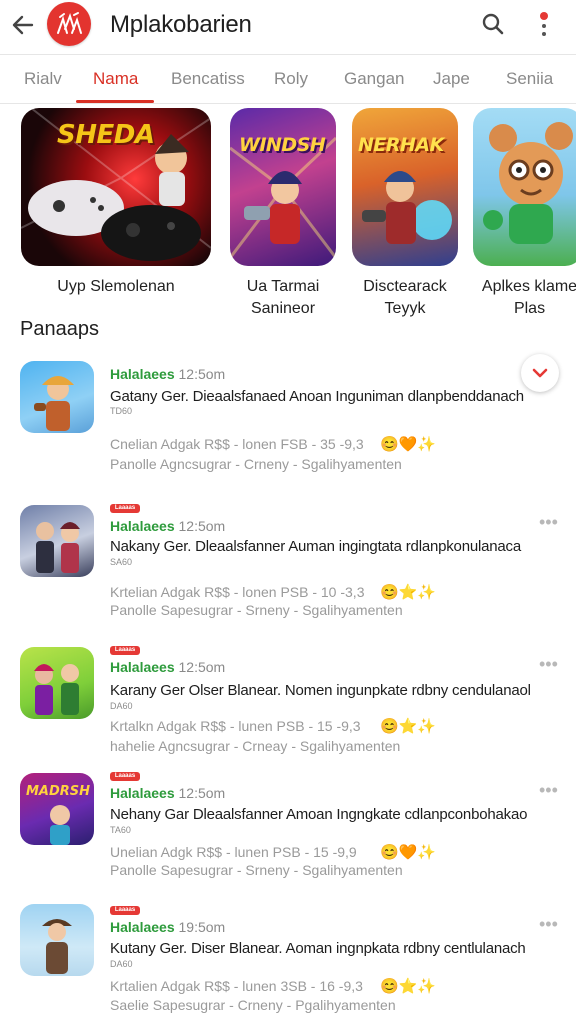 The height and width of the screenshot is (1024, 576). Describe the element at coordinates (121, 562) in the screenshot. I see `item-subcode: SA60` at that location.